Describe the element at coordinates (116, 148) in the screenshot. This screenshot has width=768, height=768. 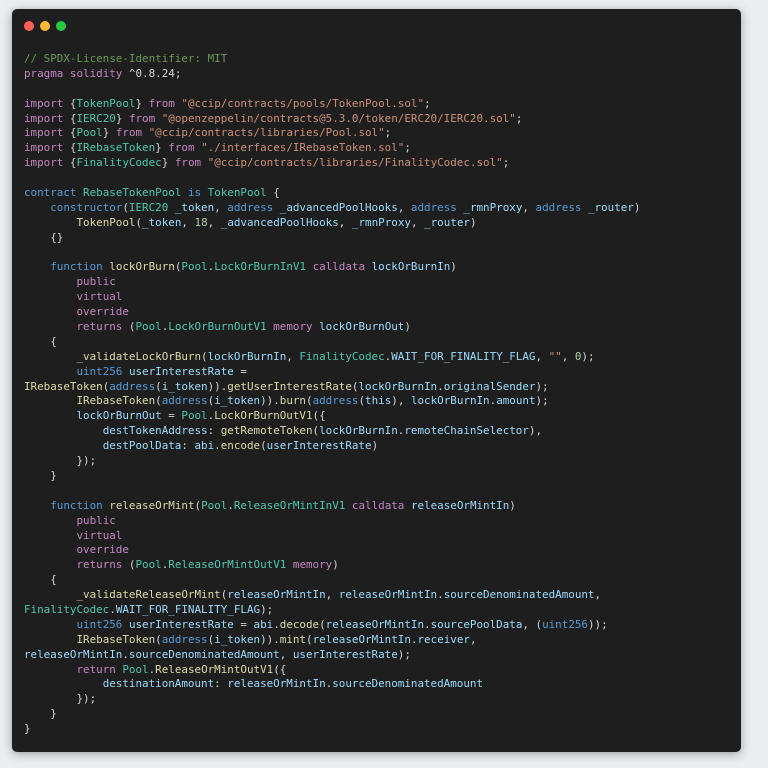
I see `code-token: IRebaseToken` at that location.